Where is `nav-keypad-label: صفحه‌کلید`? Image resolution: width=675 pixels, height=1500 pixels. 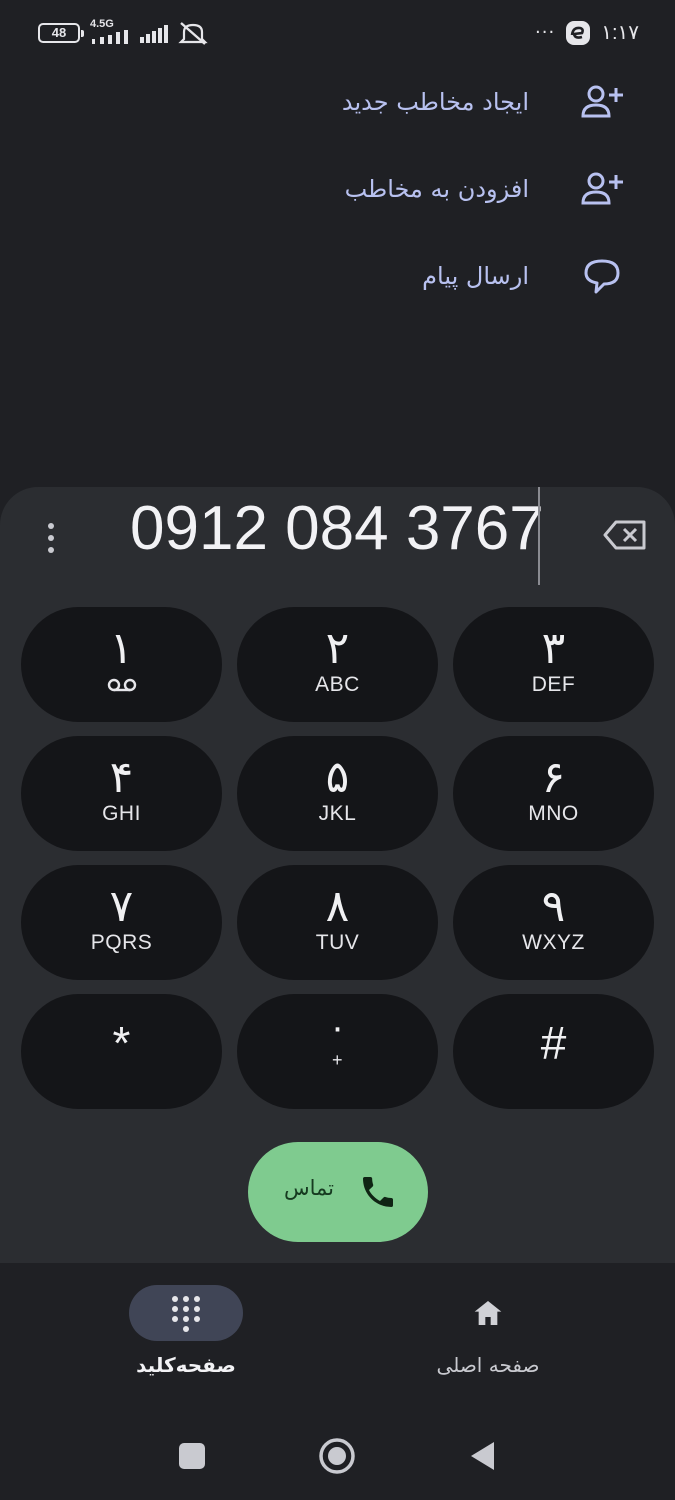 nav-keypad-label: صفحه‌کلید is located at coordinates (186, 1365).